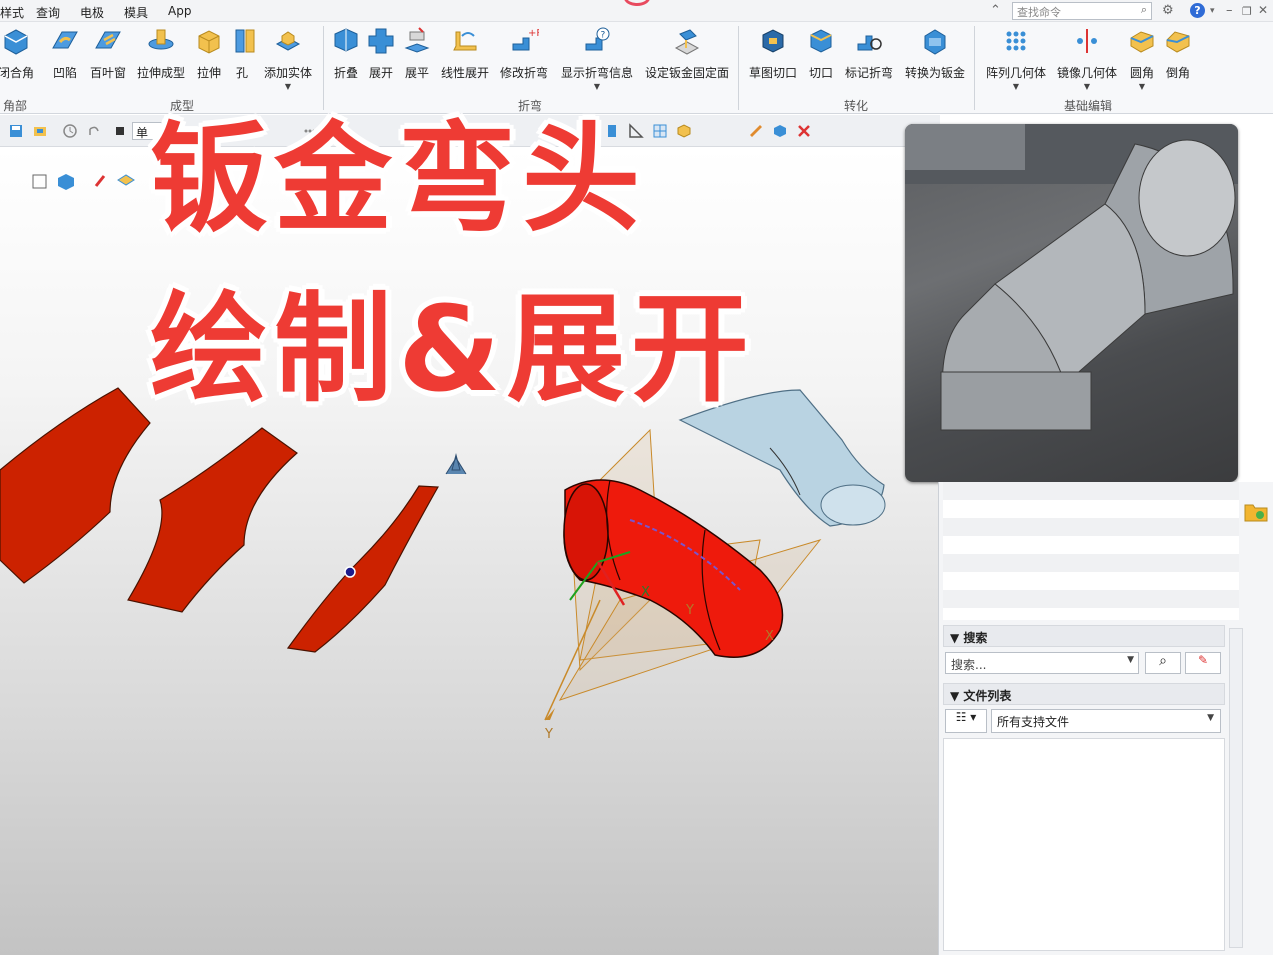  I want to click on exit-sketch-icon, so click(39, 181).